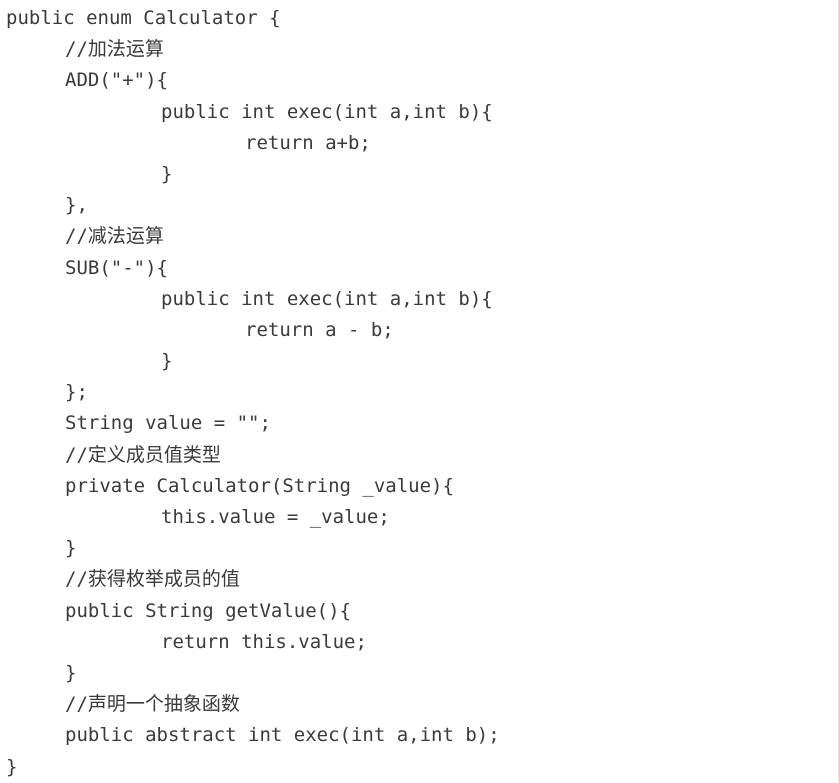 This screenshot has height=783, width=839. Describe the element at coordinates (76, 392) in the screenshot. I see `code-line: };` at that location.